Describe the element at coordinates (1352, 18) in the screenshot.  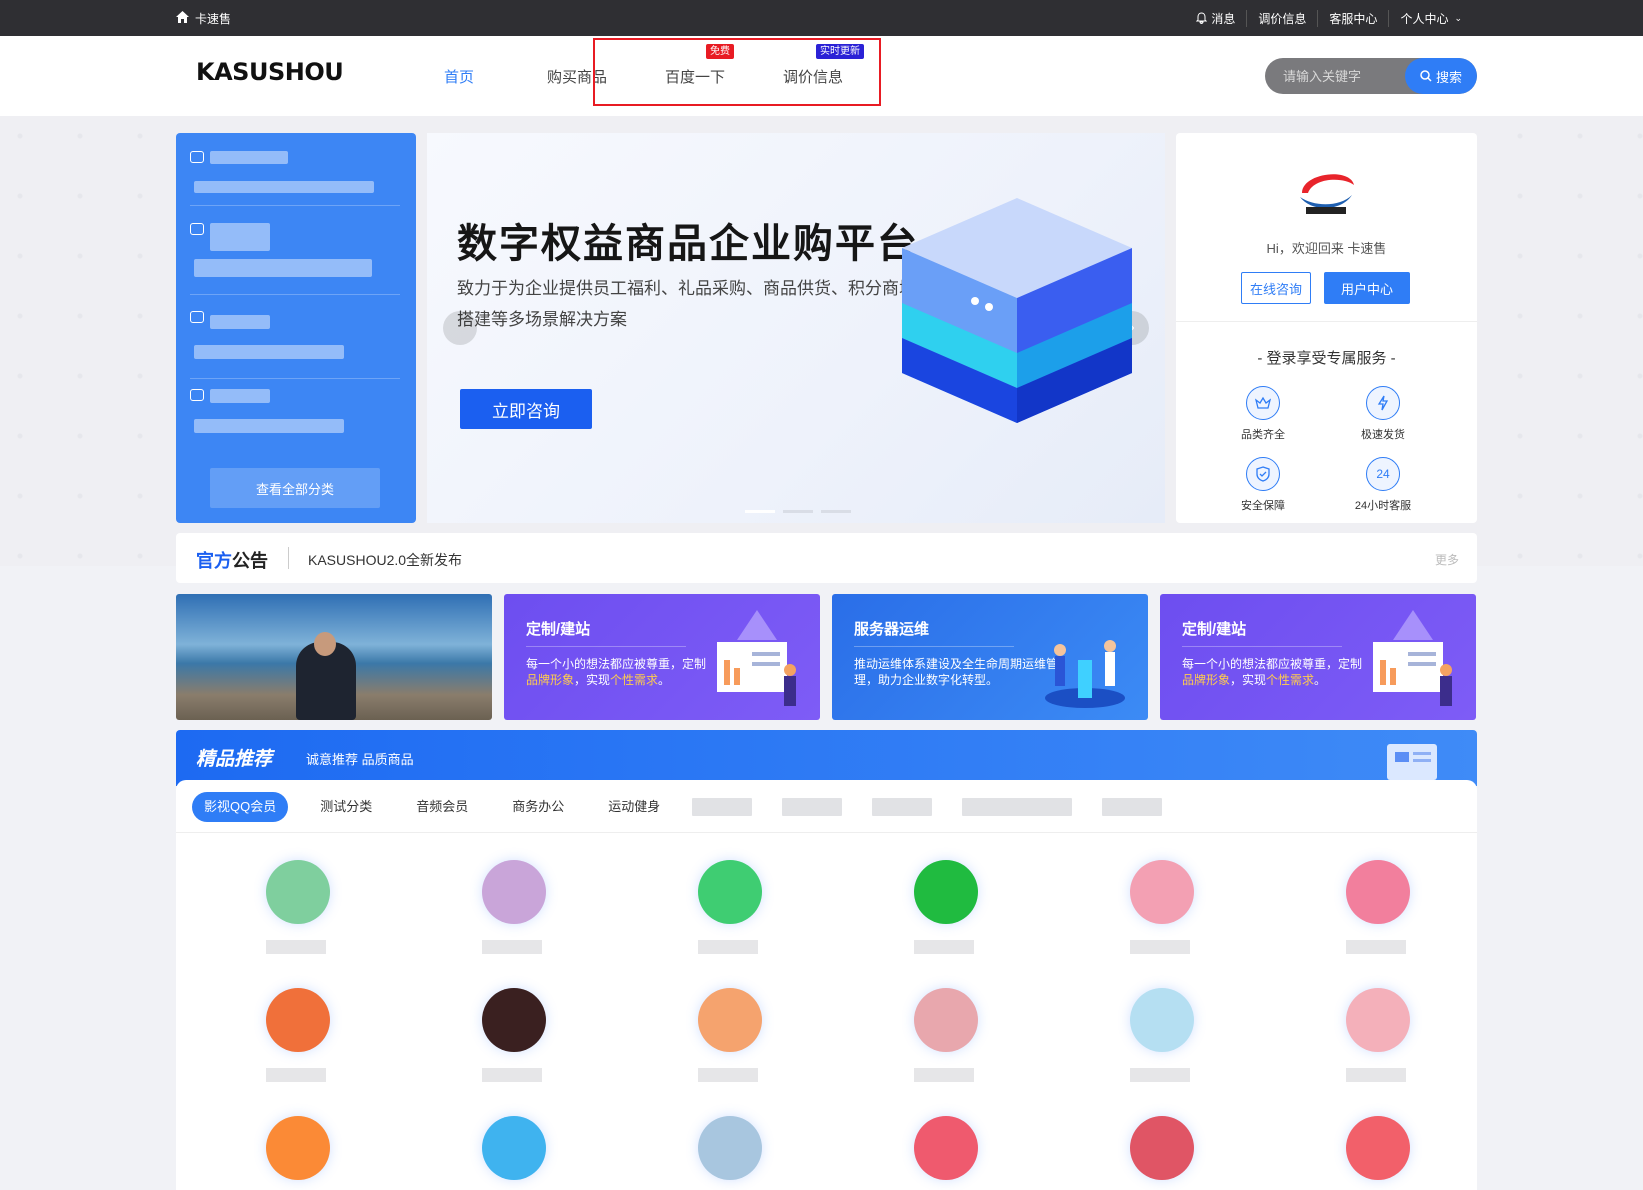
I see `customer-service-link: 客服中心` at that location.